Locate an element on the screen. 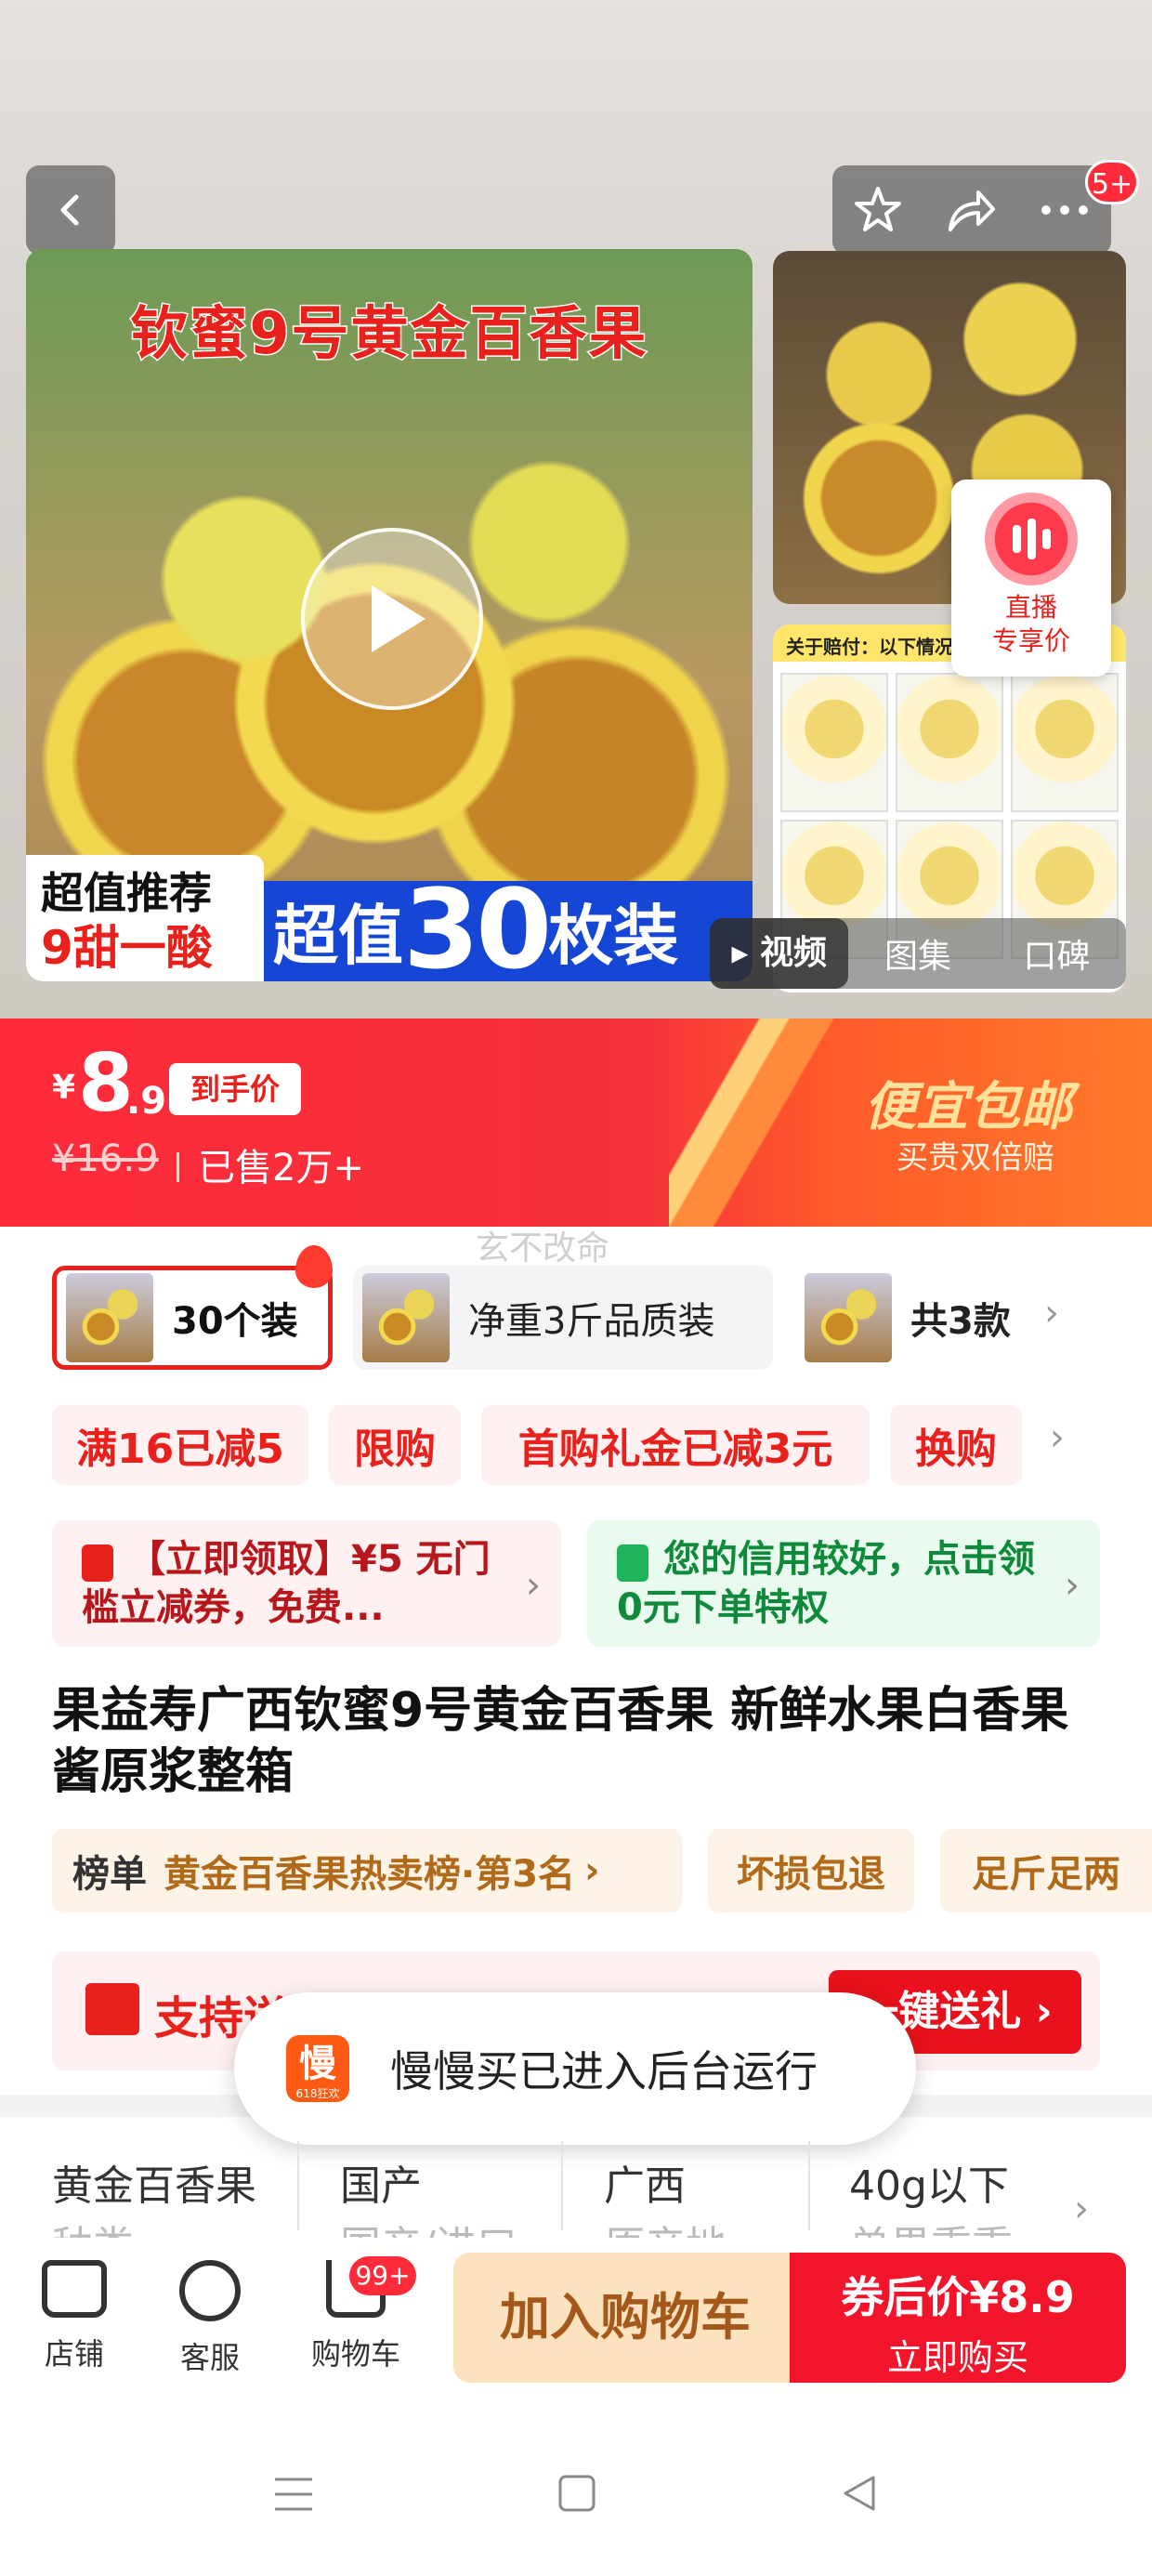  tab-video: ▸ 视频 is located at coordinates (779, 953).